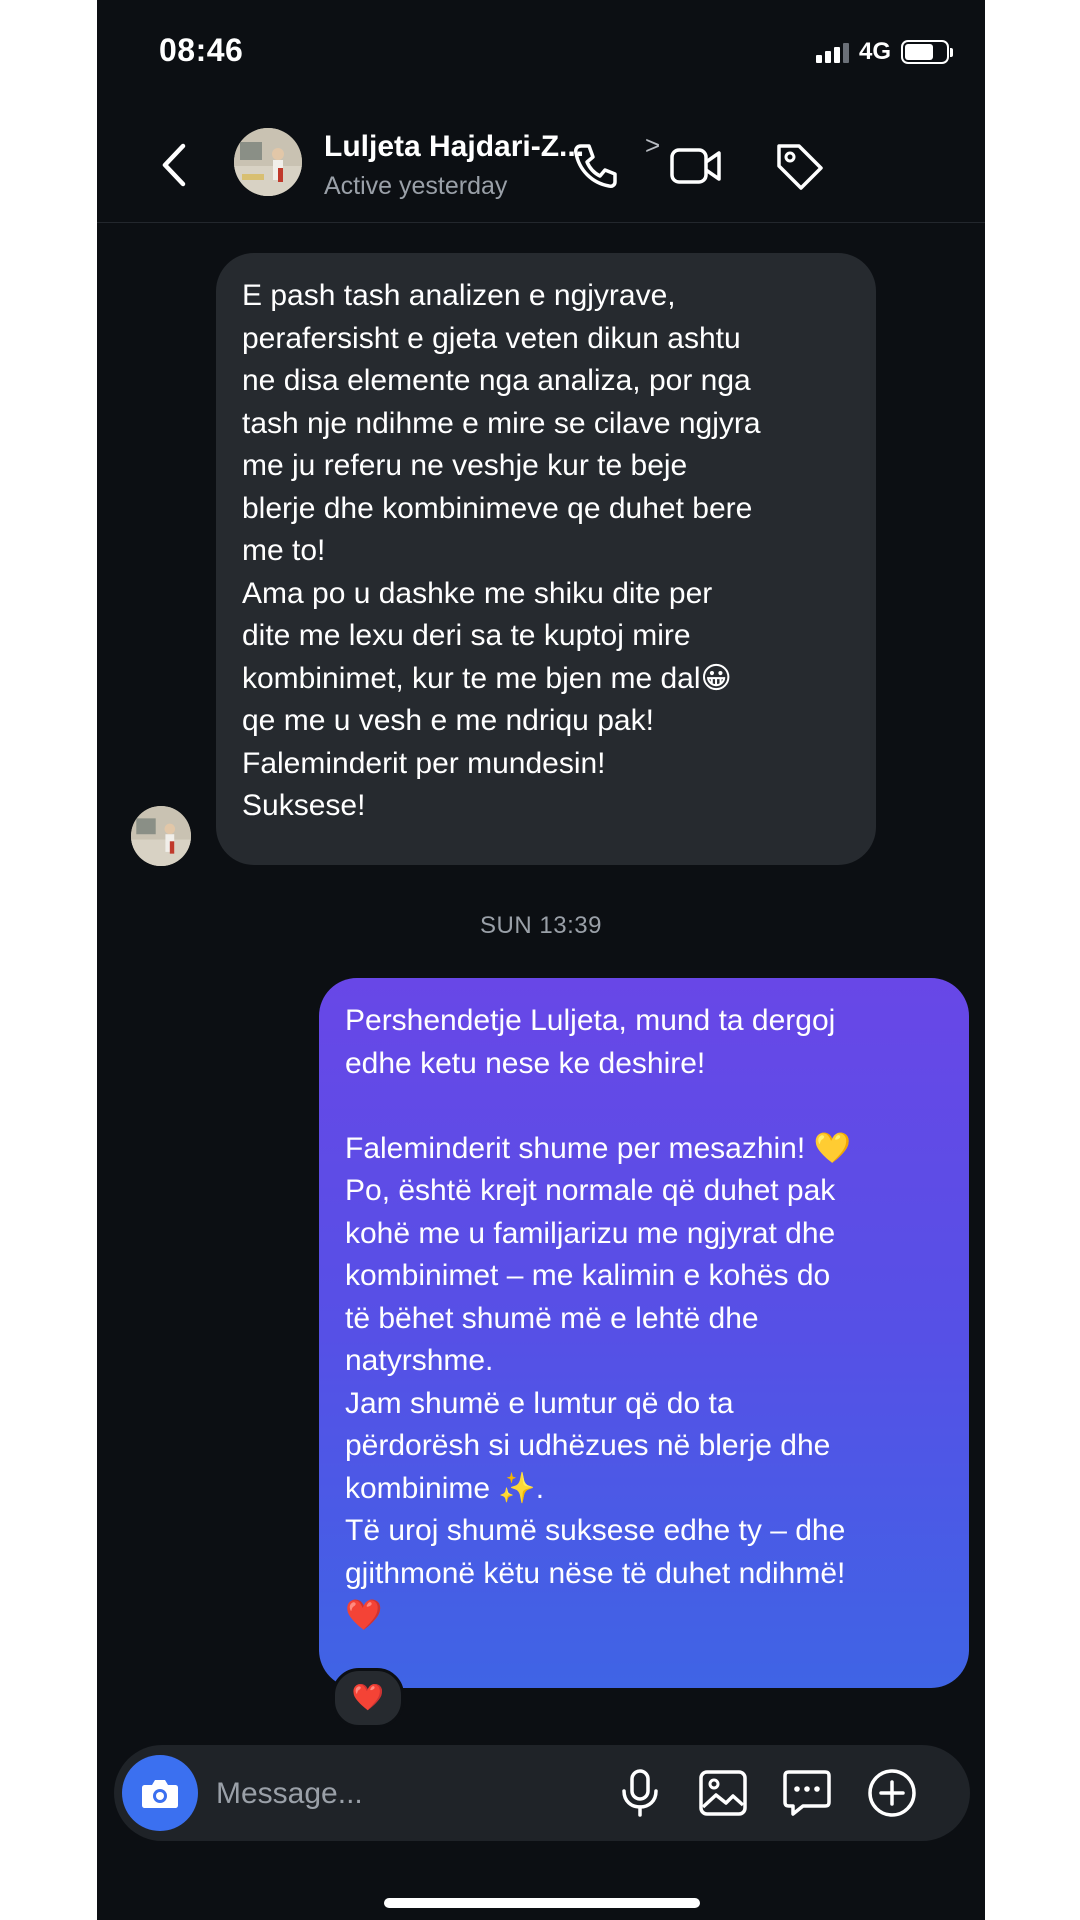 This screenshot has width=1080, height=1920. I want to click on status-icons: 4G, so click(884, 52).